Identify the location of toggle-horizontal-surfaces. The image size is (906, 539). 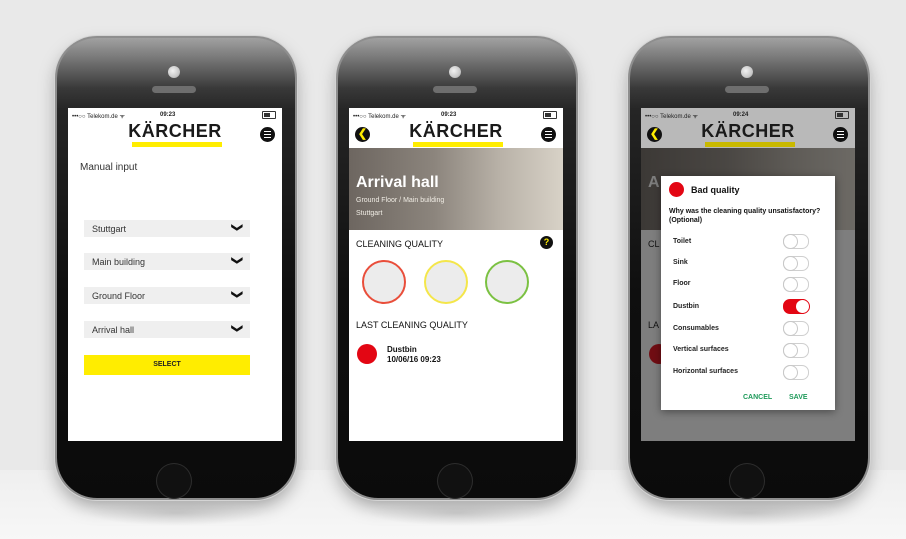
(796, 372).